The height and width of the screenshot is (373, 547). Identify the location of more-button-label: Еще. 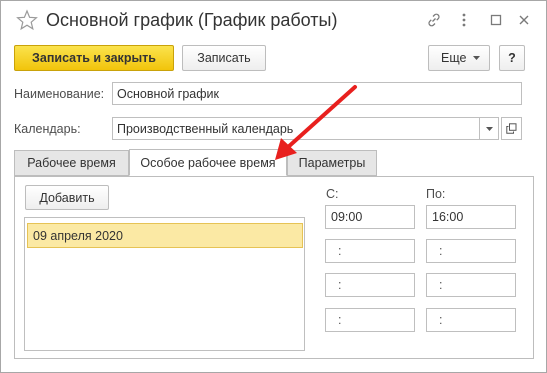
(454, 58).